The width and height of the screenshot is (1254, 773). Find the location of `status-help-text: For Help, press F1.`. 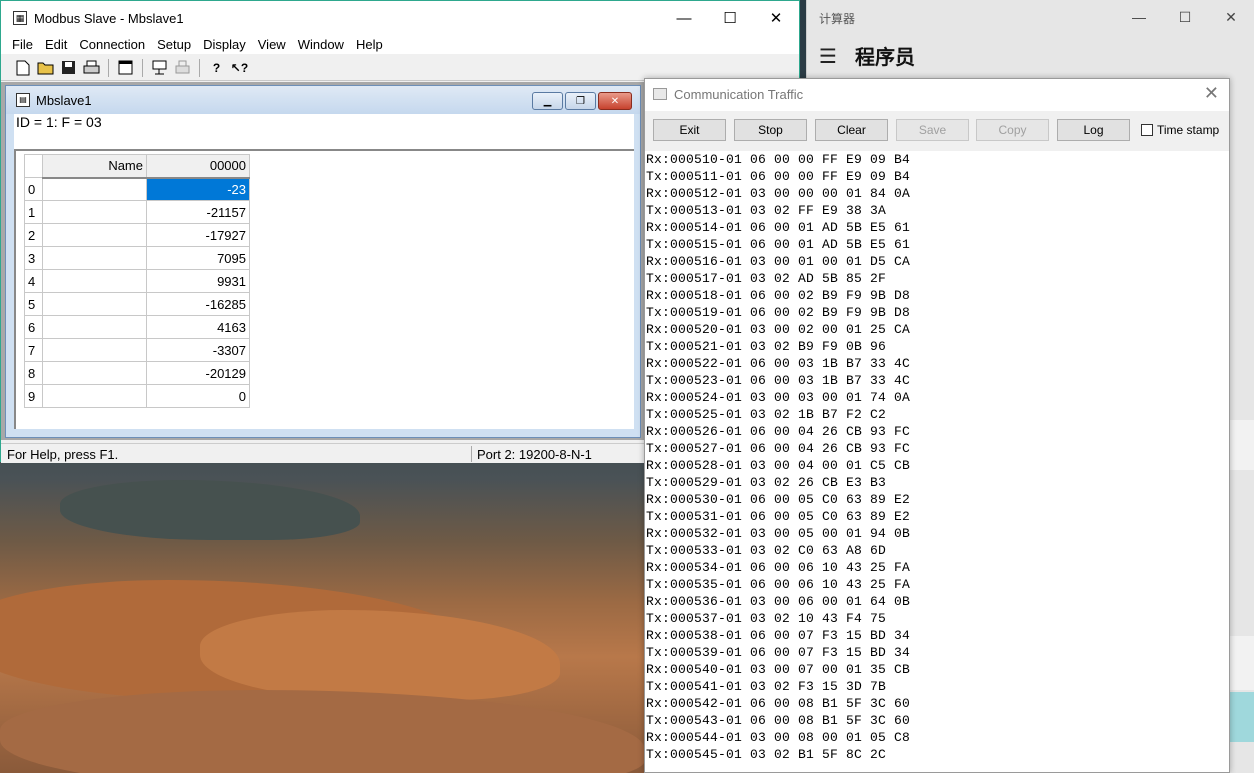

status-help-text: For Help, press F1. is located at coordinates (63, 454).